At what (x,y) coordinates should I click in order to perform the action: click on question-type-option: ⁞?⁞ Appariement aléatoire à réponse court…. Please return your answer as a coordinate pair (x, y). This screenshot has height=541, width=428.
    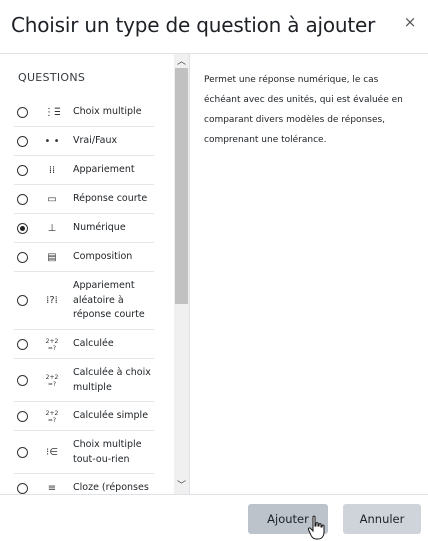
    Looking at the image, I should click on (87, 301).